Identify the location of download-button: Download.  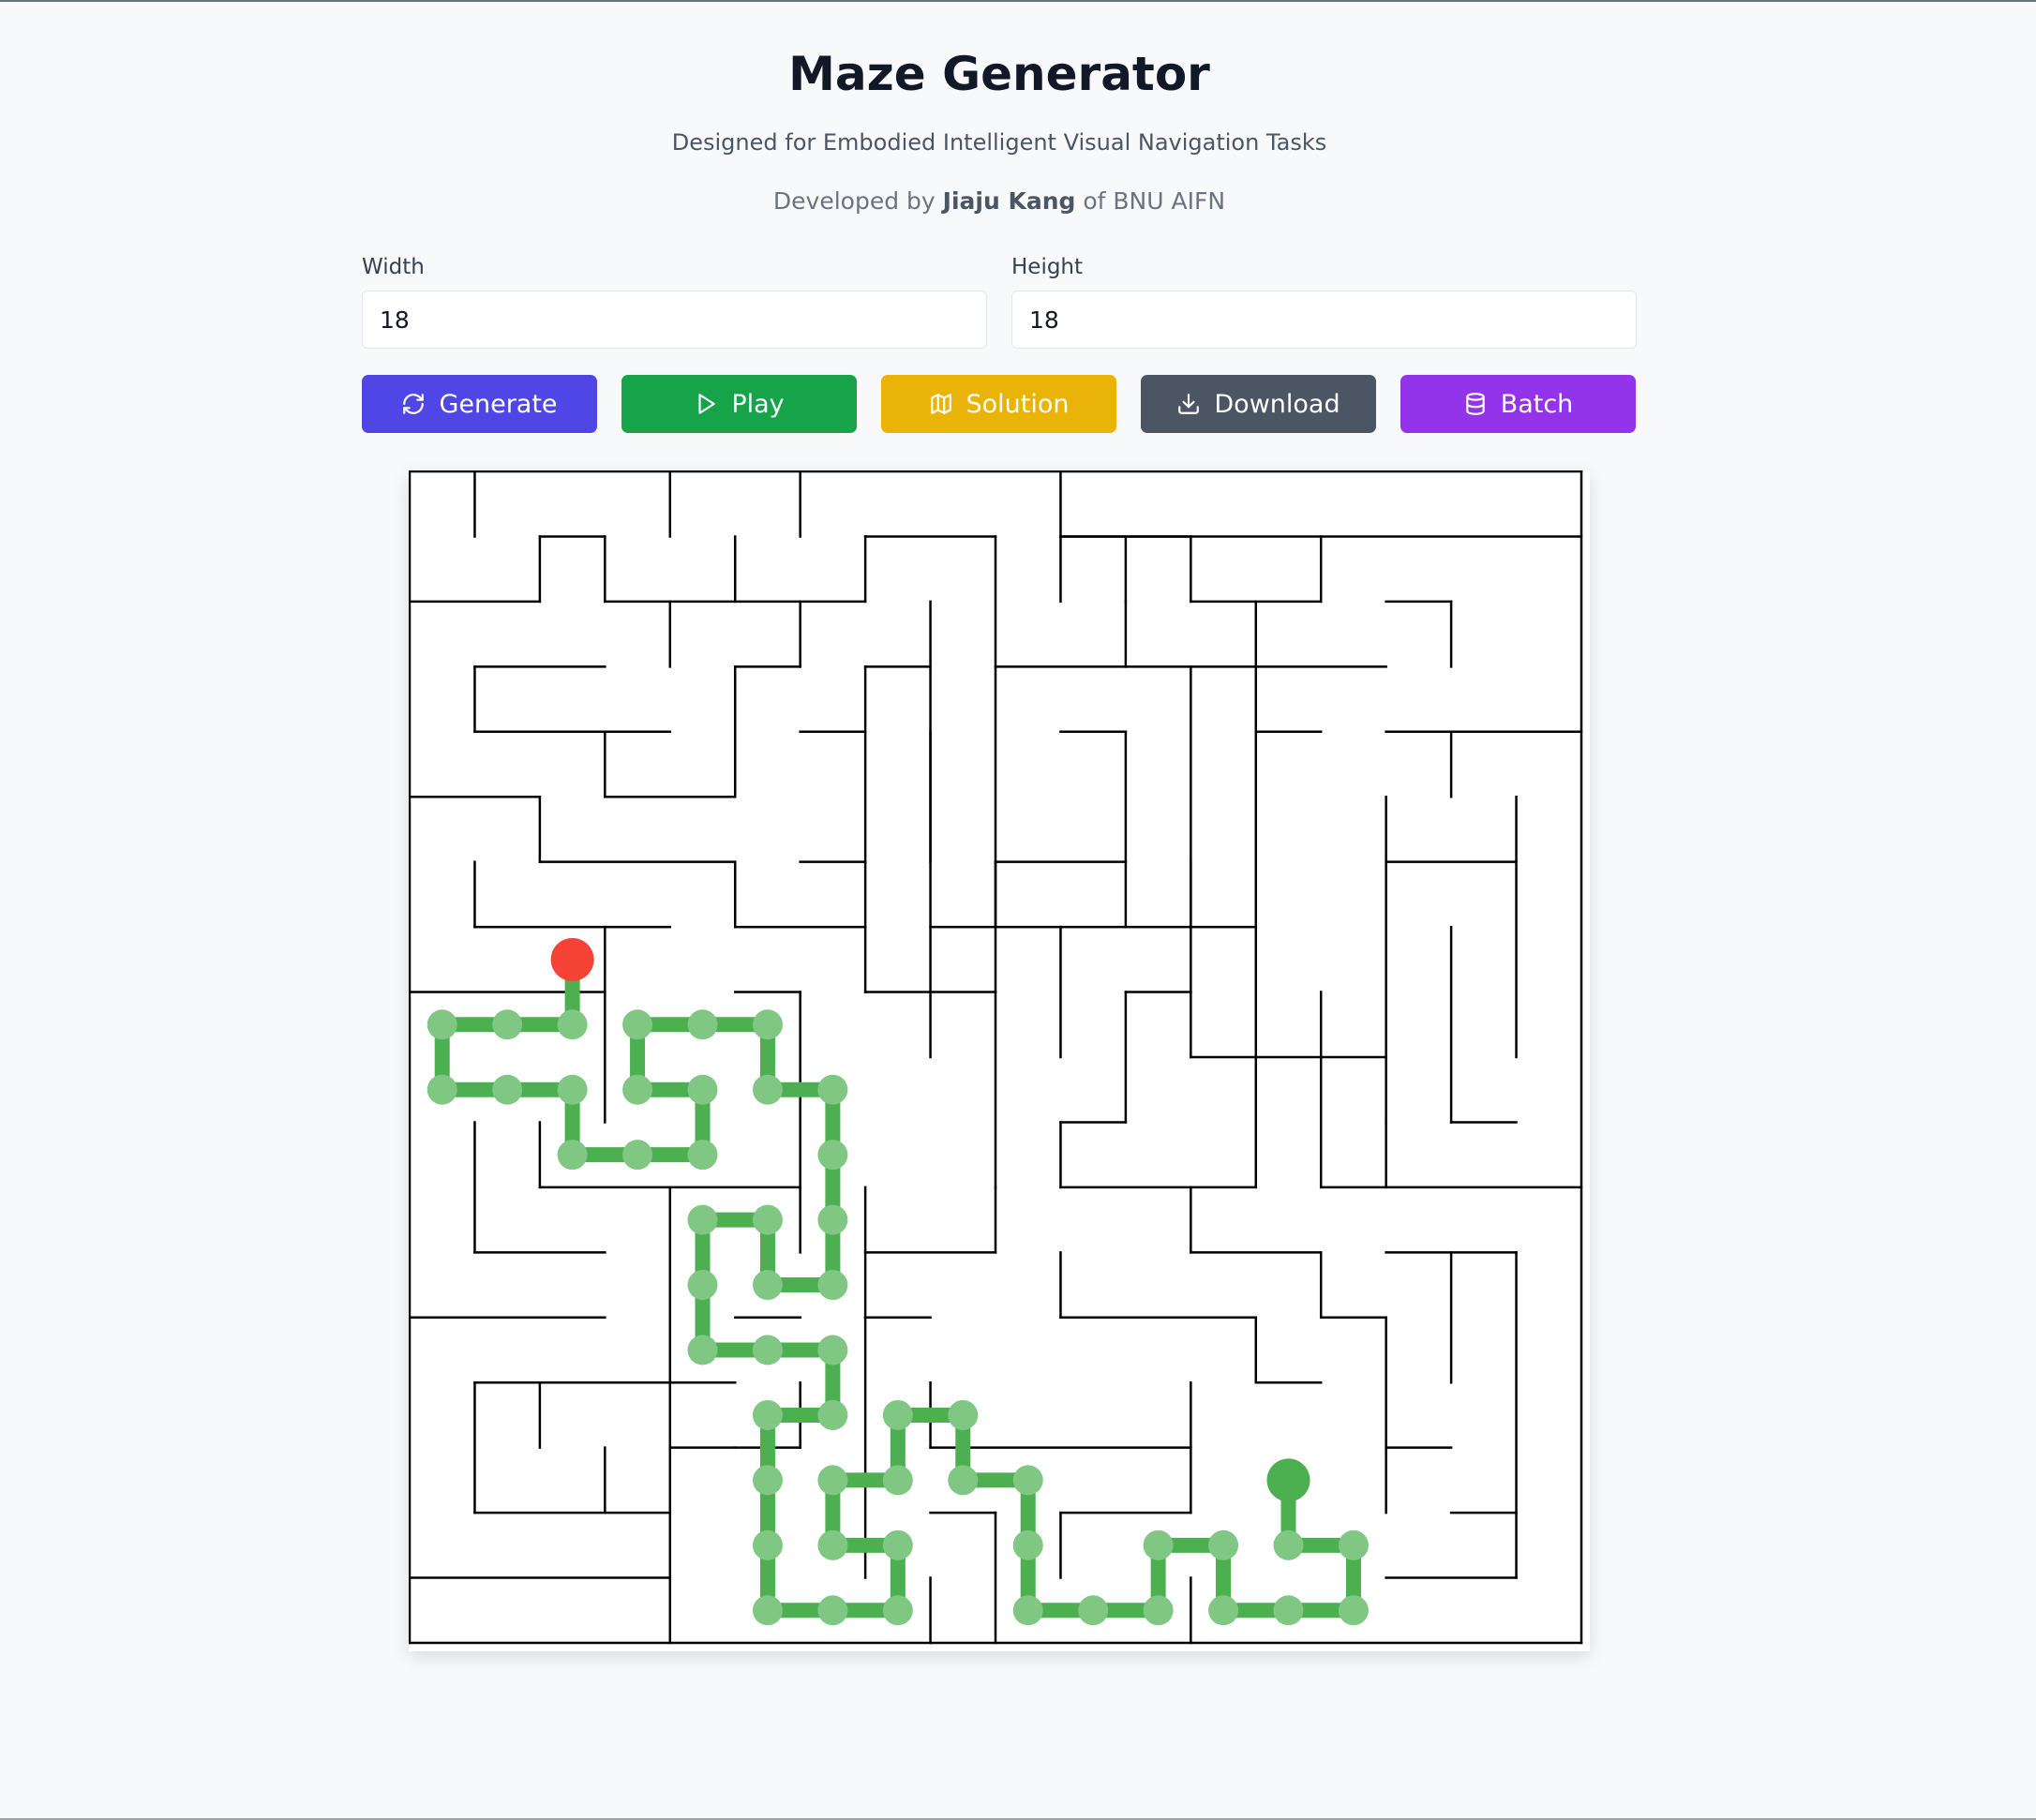
(1258, 404).